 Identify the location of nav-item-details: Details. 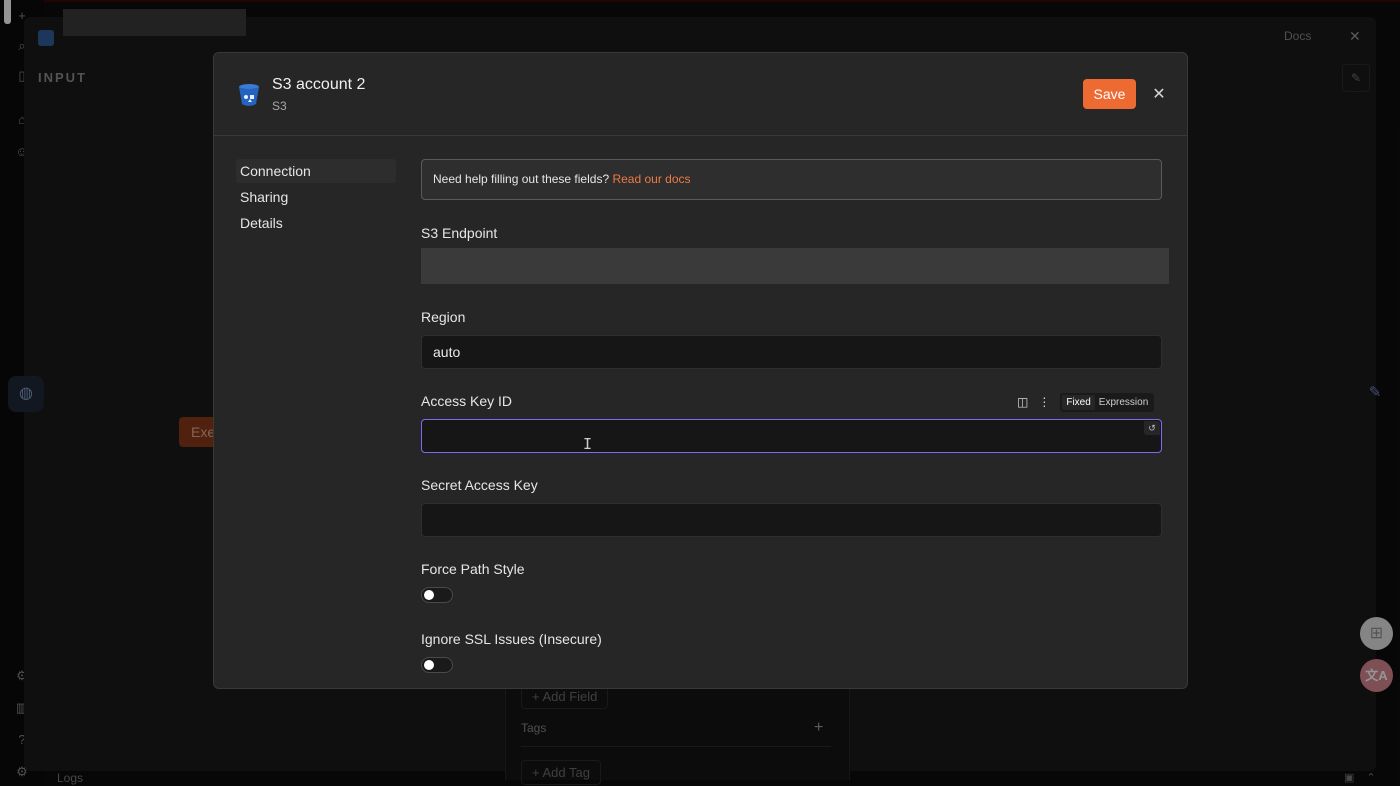
(316, 223).